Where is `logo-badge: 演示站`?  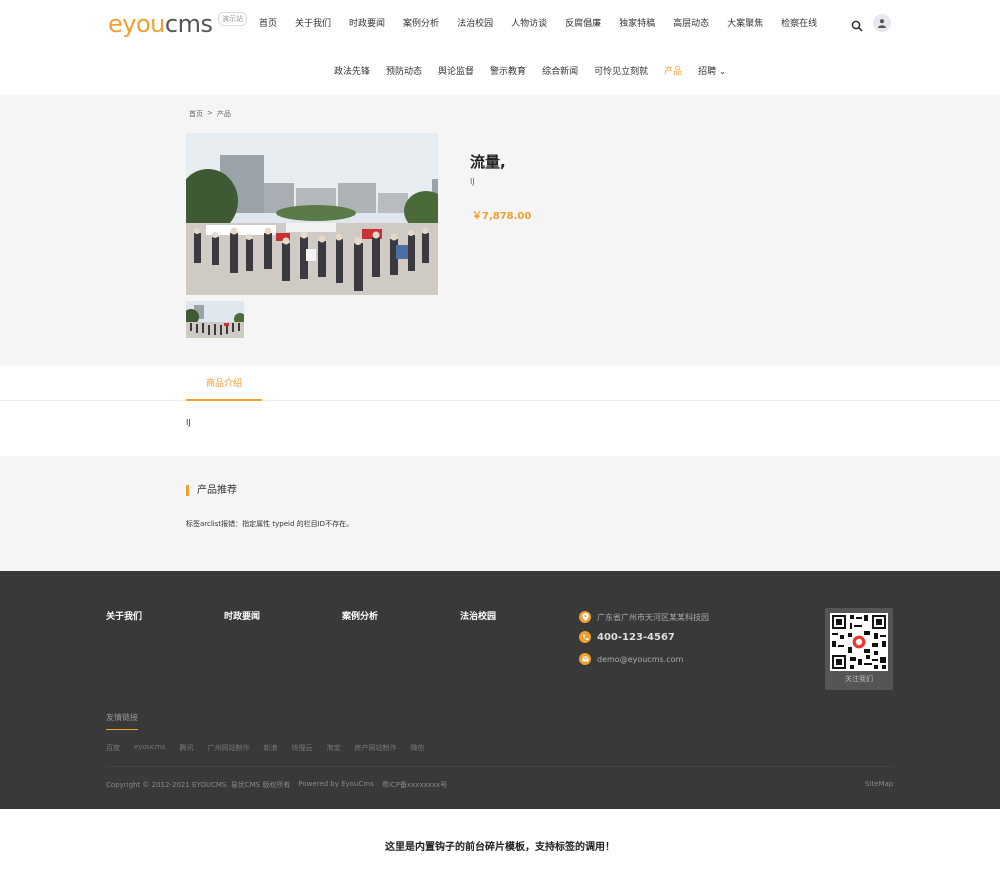 logo-badge: 演示站 is located at coordinates (232, 19).